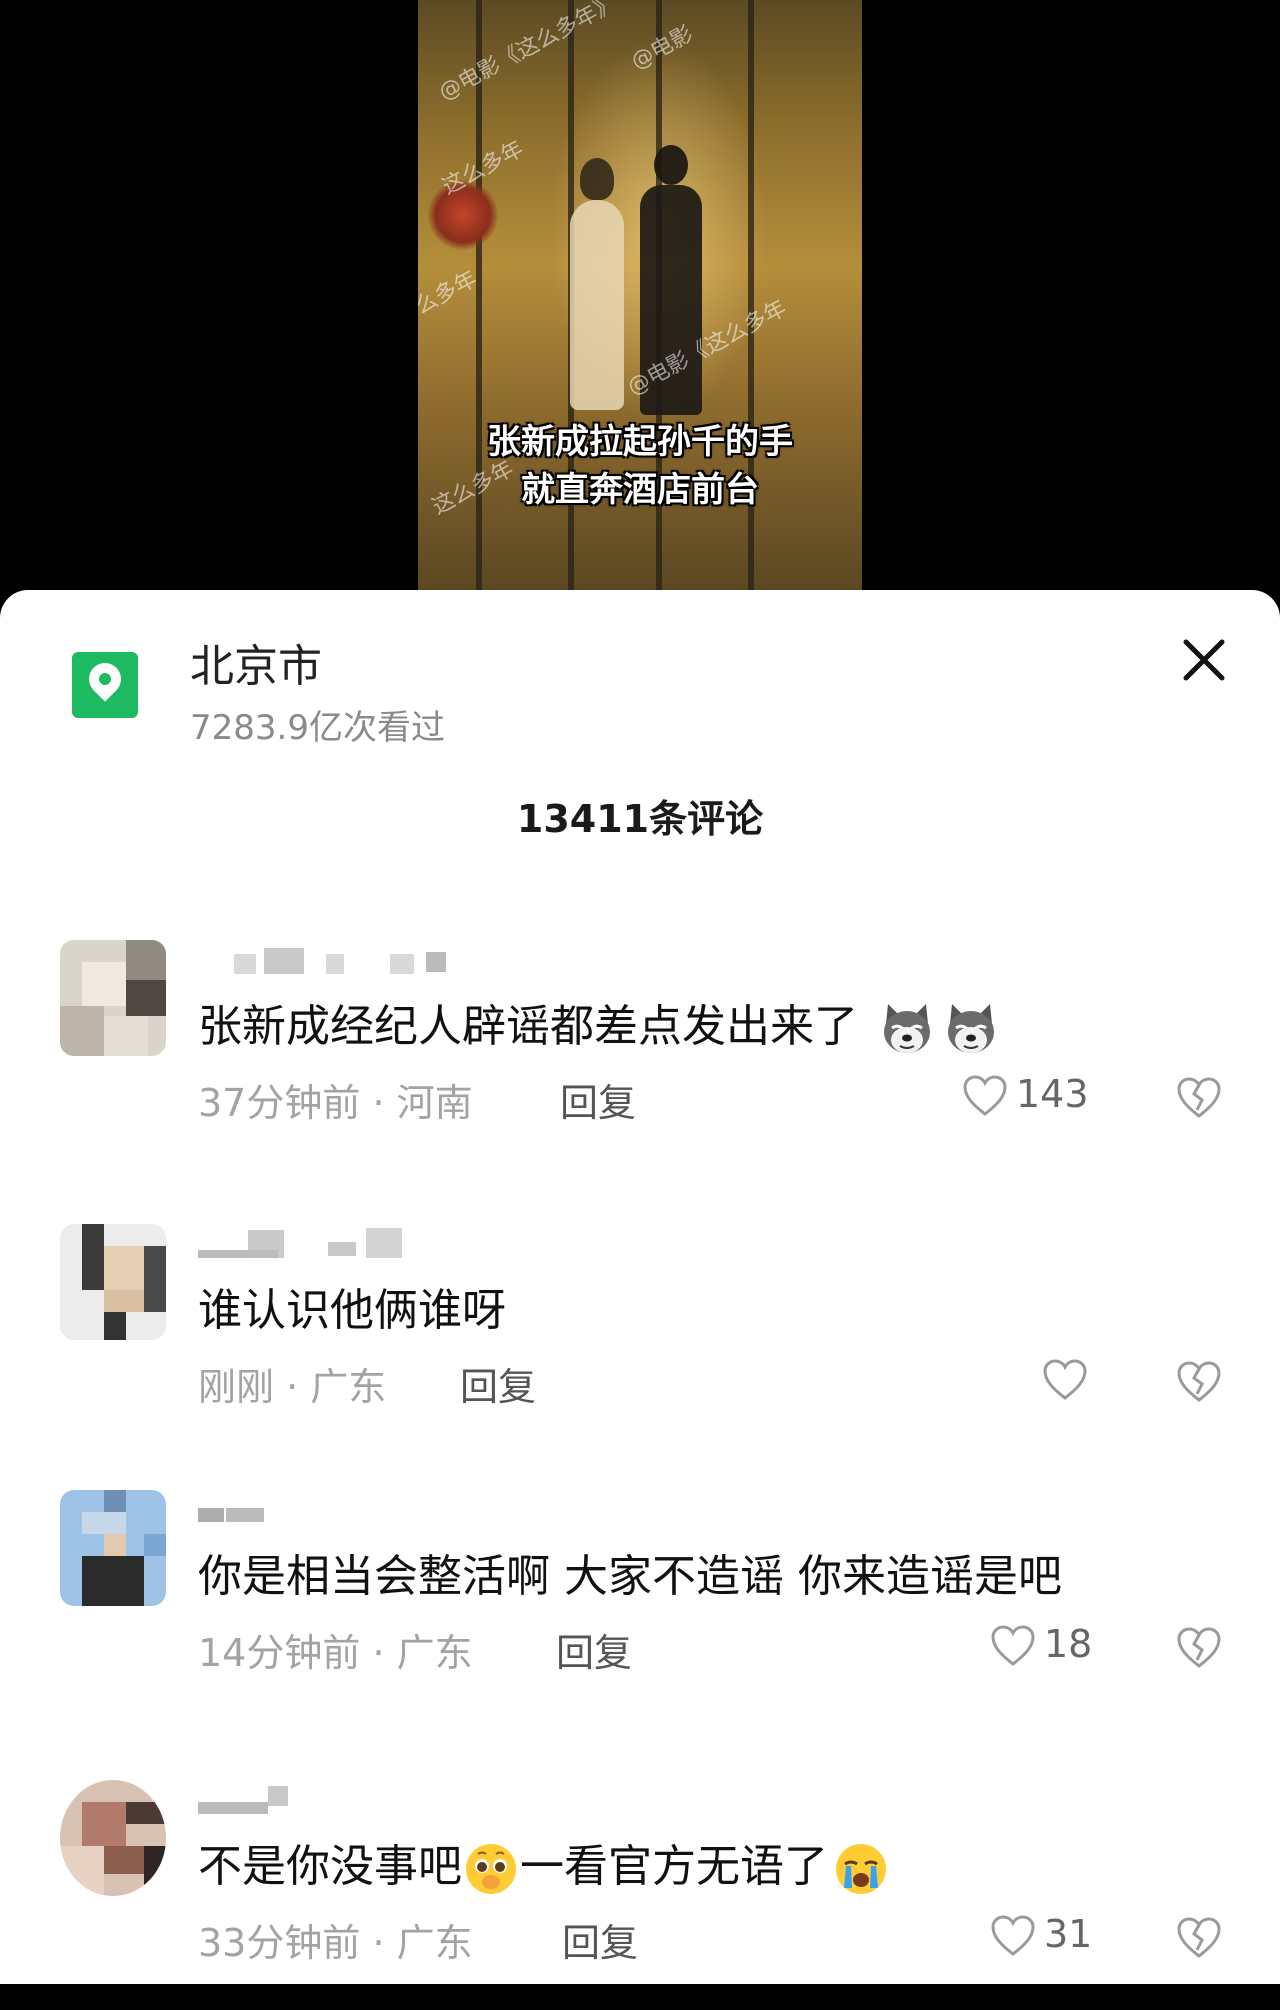  I want to click on comment-time: 14分钟前, so click(279, 1653).